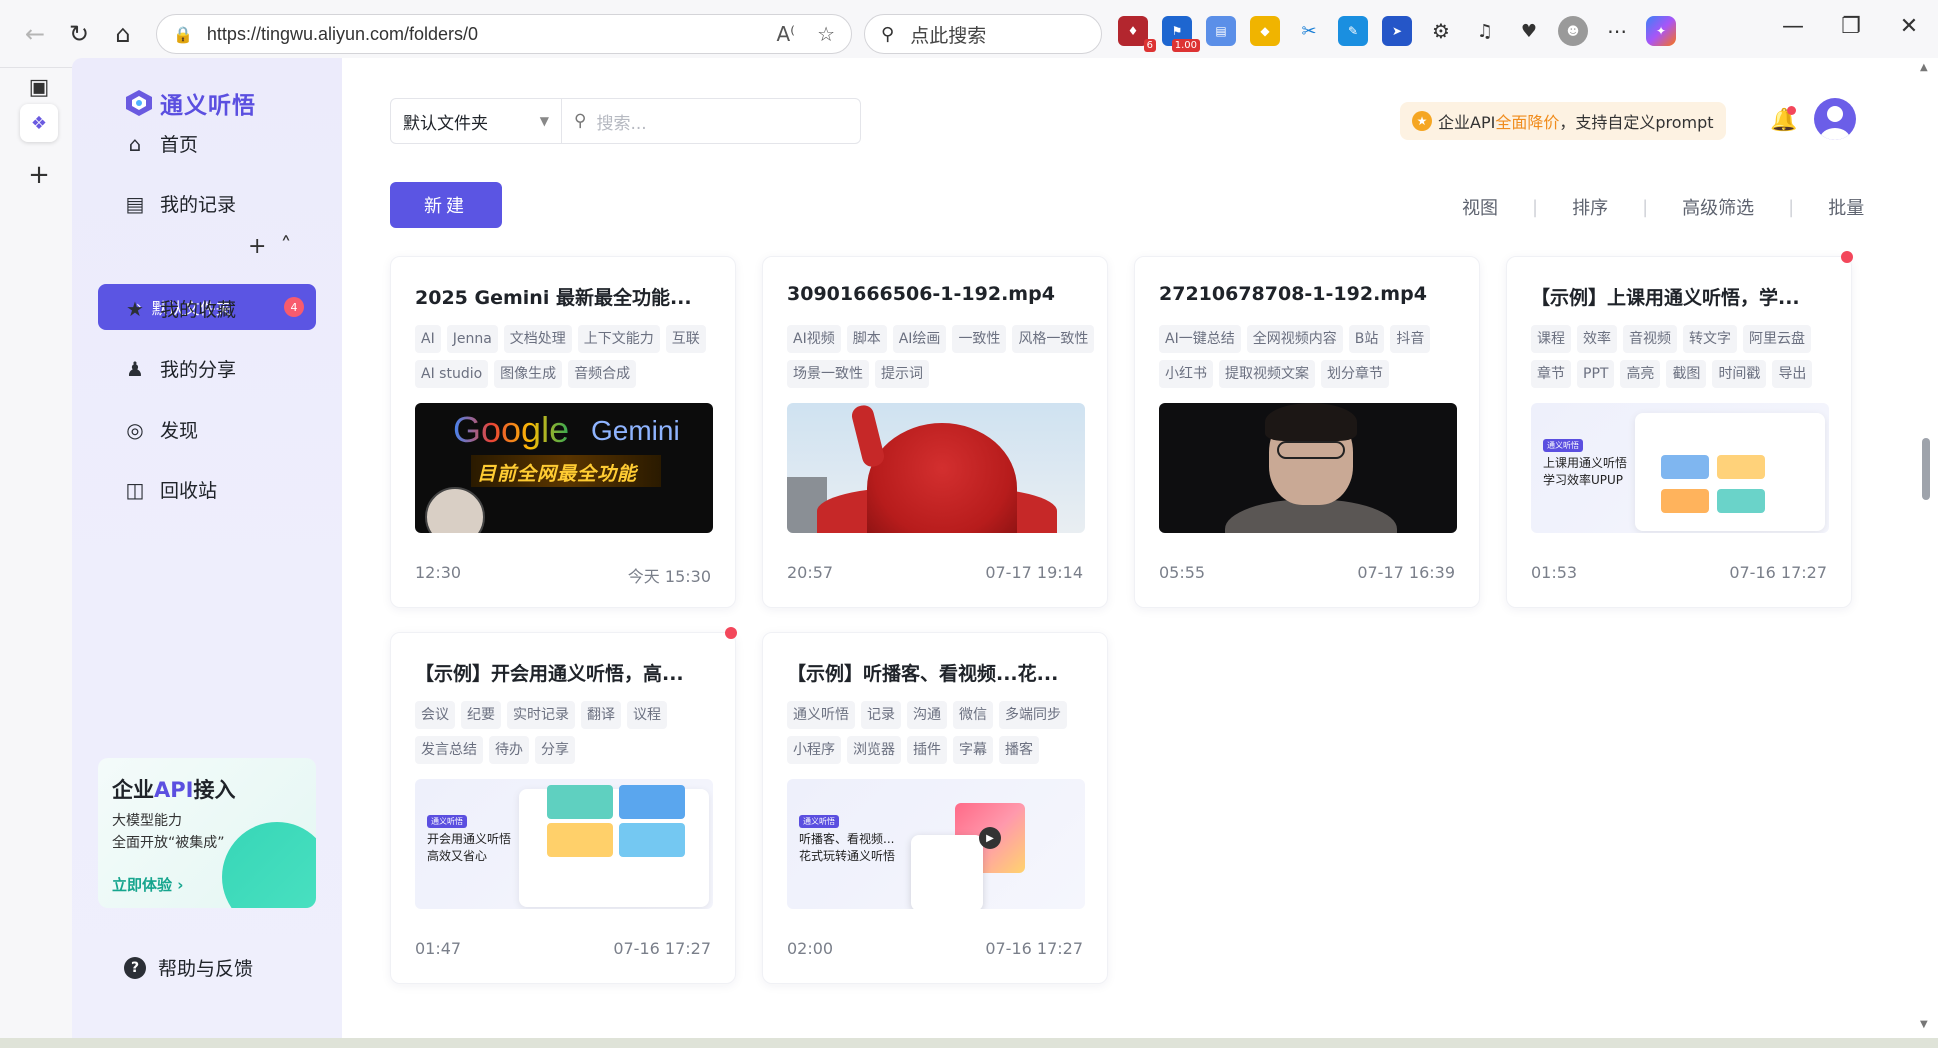 The image size is (1938, 1048). What do you see at coordinates (1294, 339) in the screenshot?
I see `card-tag: 全网视频内容` at bounding box center [1294, 339].